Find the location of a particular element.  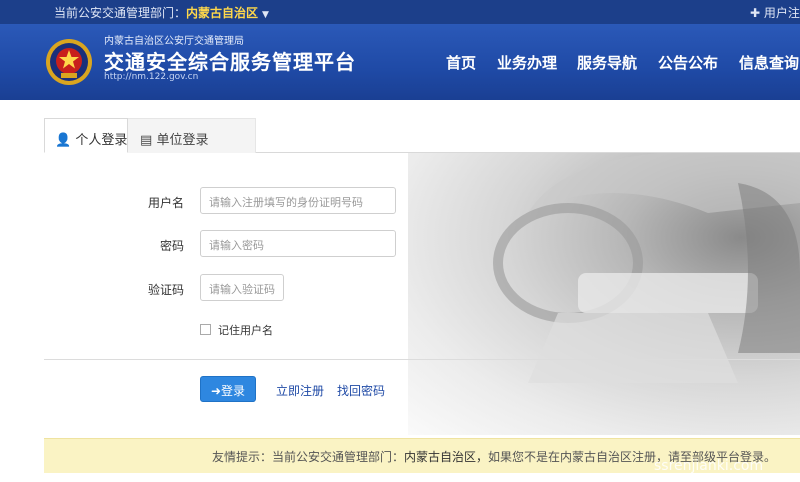

nav-business: 业务办理 is located at coordinates (527, 62).